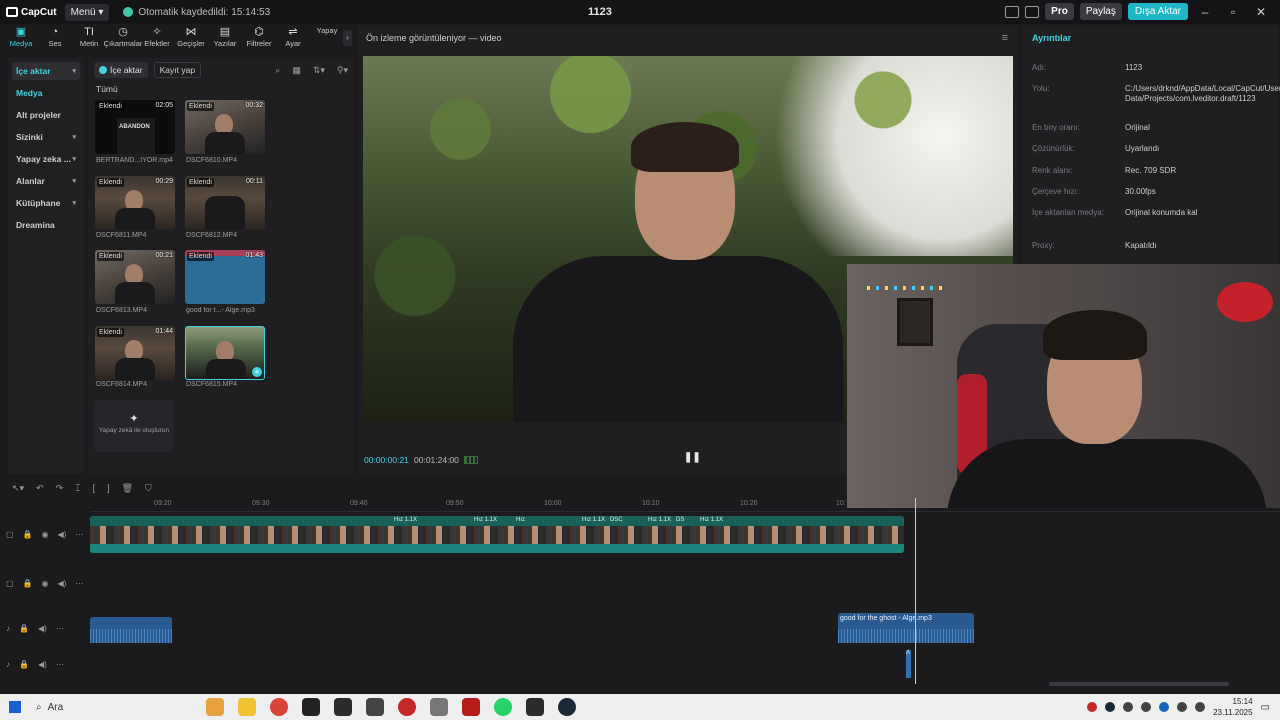 Image resolution: width=1280 pixels, height=720 pixels. Describe the element at coordinates (18, 488) in the screenshot. I see `select-tool-icon: ↖▾` at that location.